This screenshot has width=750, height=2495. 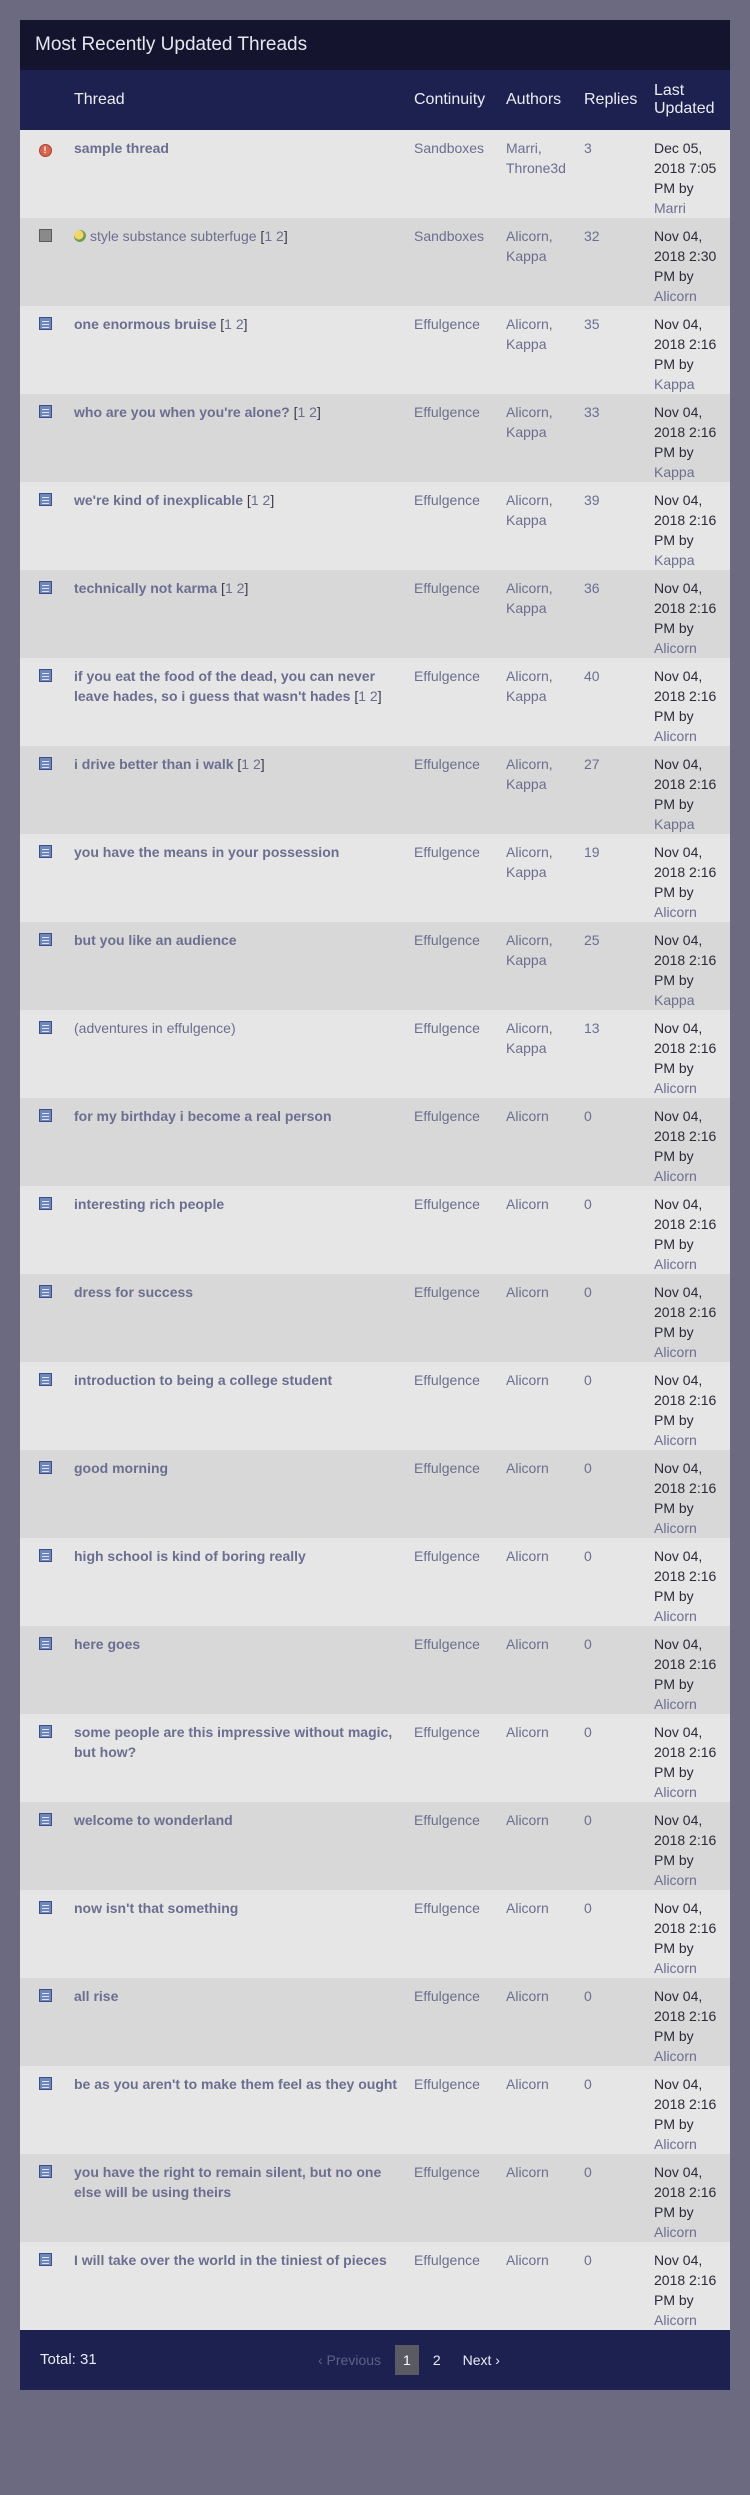 What do you see at coordinates (45, 150) in the screenshot?
I see `alert-icon: !` at bounding box center [45, 150].